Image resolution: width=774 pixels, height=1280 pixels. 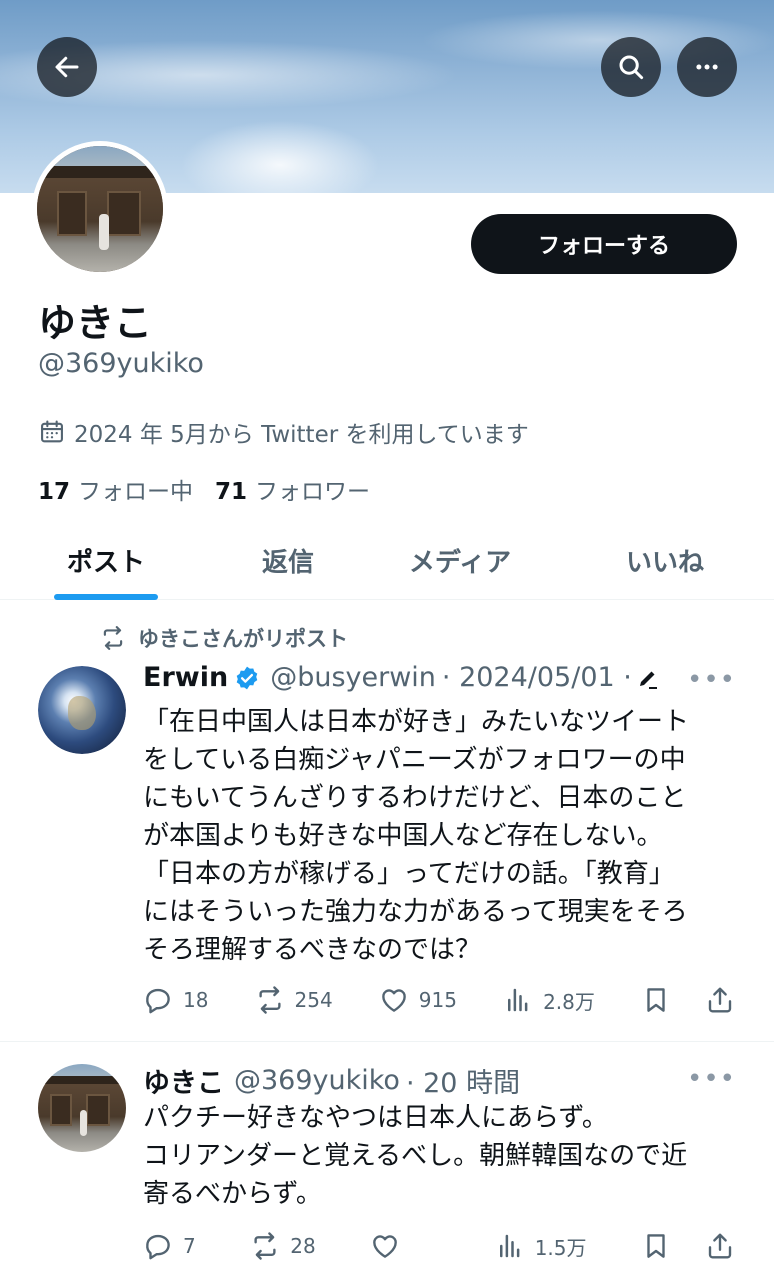 What do you see at coordinates (224, 638) in the screenshot?
I see `repost-indicator: ゆきこさんがリポスト` at bounding box center [224, 638].